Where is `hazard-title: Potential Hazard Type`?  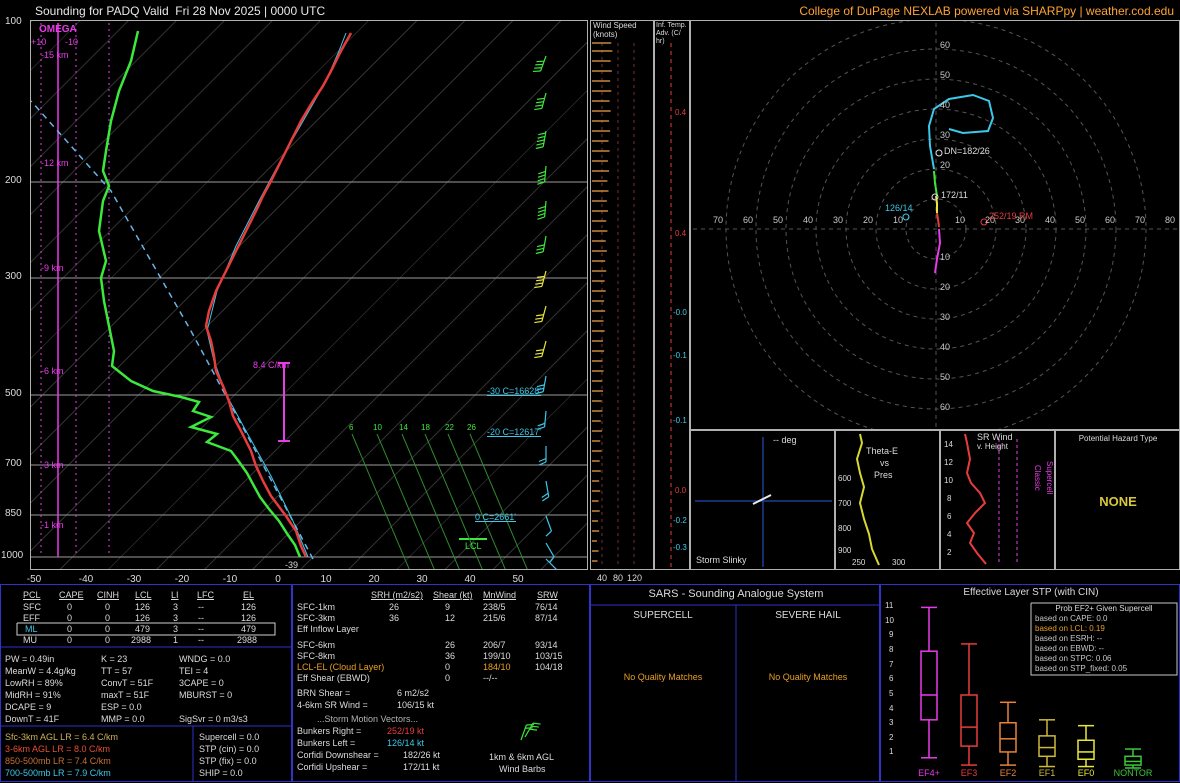 hazard-title: Potential Hazard Type is located at coordinates (1118, 438).